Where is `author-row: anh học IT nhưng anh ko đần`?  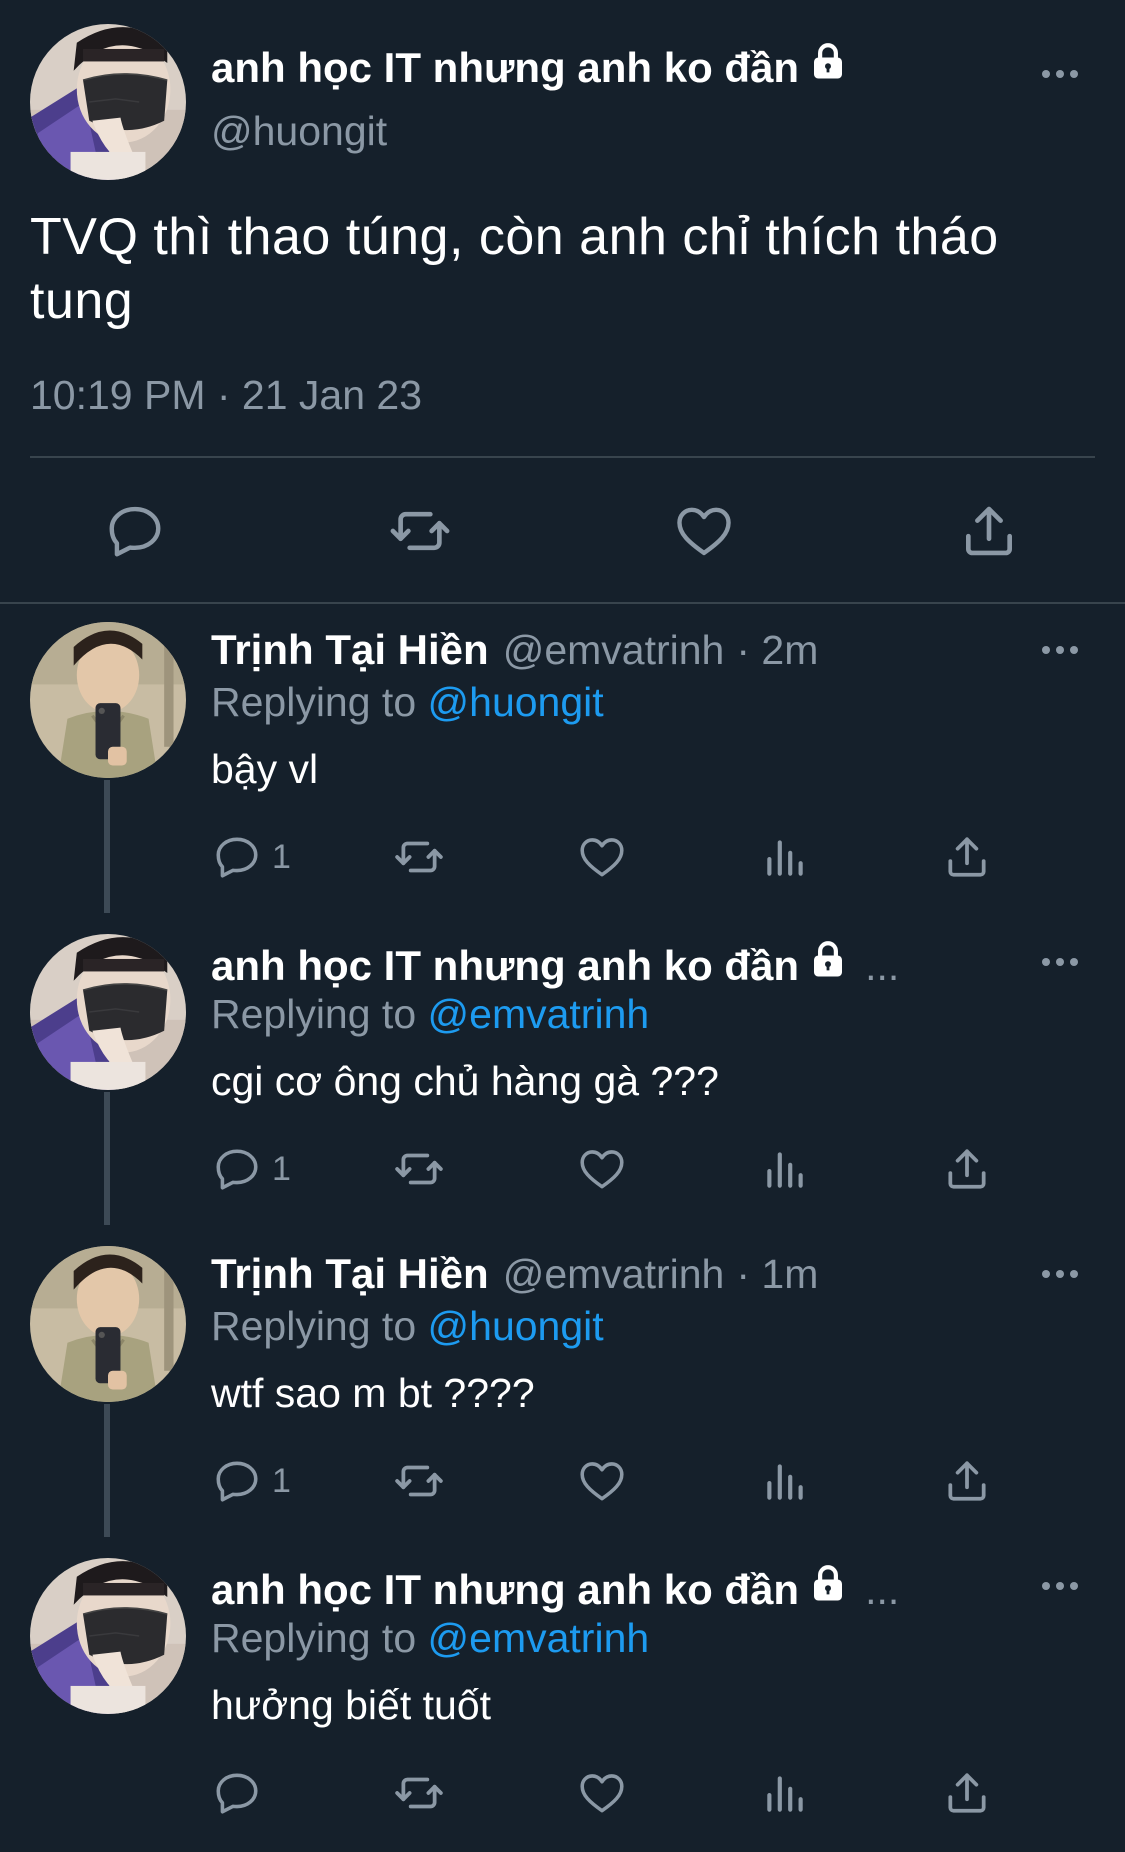
author-row: anh học IT nhưng anh ko đần is located at coordinates (530, 66).